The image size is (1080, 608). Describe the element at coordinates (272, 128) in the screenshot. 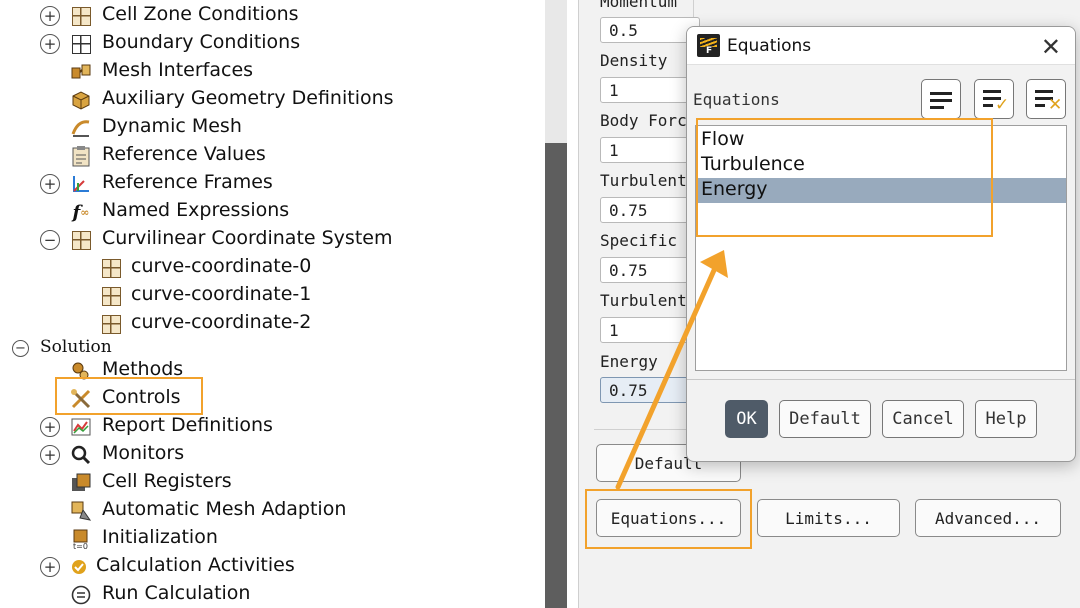

I see `tree-item-dynamic-mesh: Dynamic Mesh` at that location.